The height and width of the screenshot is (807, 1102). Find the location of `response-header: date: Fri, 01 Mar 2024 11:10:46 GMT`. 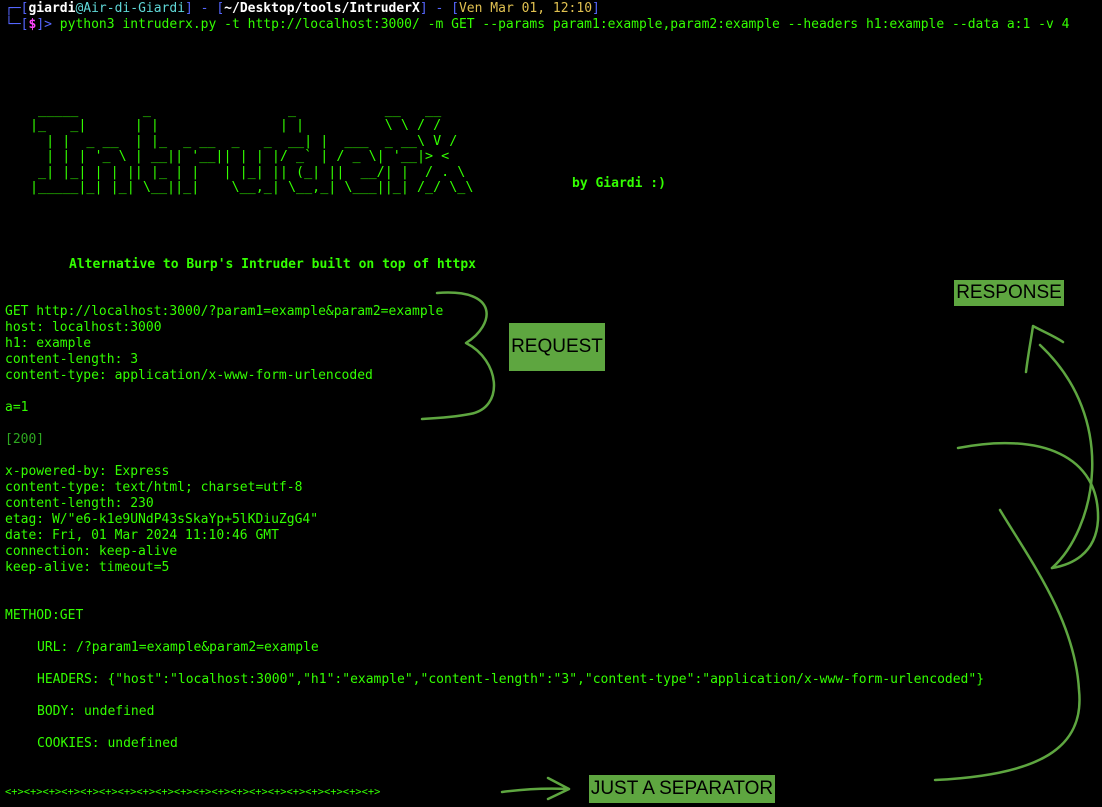

response-header: date: Fri, 01 Mar 2024 11:10:46 GMT is located at coordinates (142, 535).